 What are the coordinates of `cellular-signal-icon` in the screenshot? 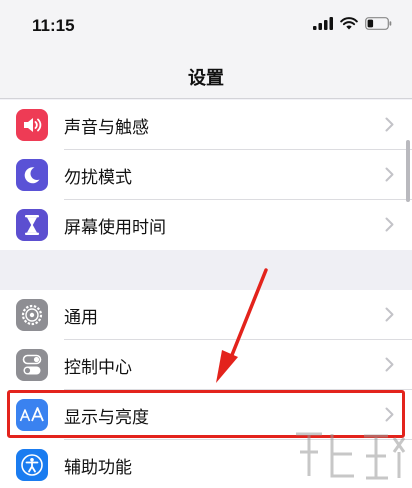 It's located at (323, 23).